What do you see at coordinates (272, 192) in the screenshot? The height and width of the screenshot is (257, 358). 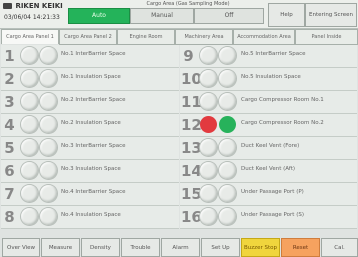 I see `sensor-label: Under Passage Port (P)` at bounding box center [272, 192].